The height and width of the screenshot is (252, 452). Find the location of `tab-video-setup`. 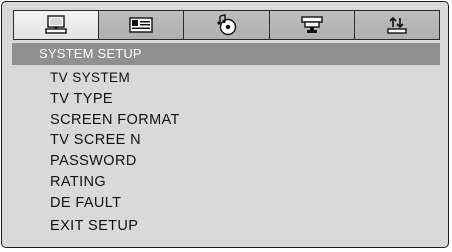

tab-video-setup is located at coordinates (312, 25).